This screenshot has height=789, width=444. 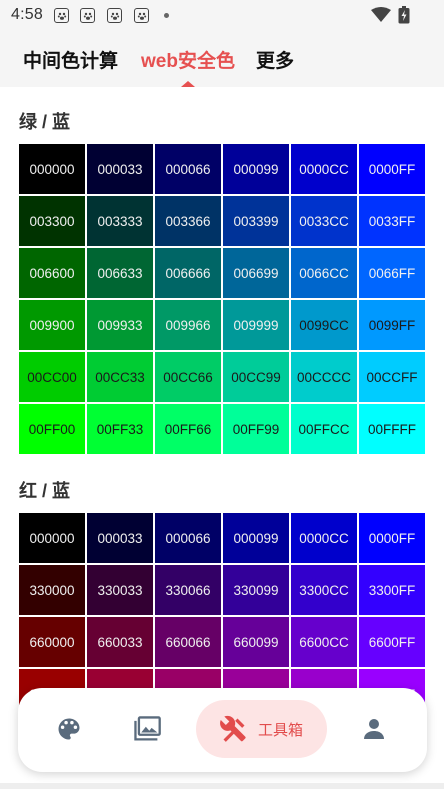 What do you see at coordinates (120, 377) in the screenshot?
I see `color-swatch: 00CC33` at bounding box center [120, 377].